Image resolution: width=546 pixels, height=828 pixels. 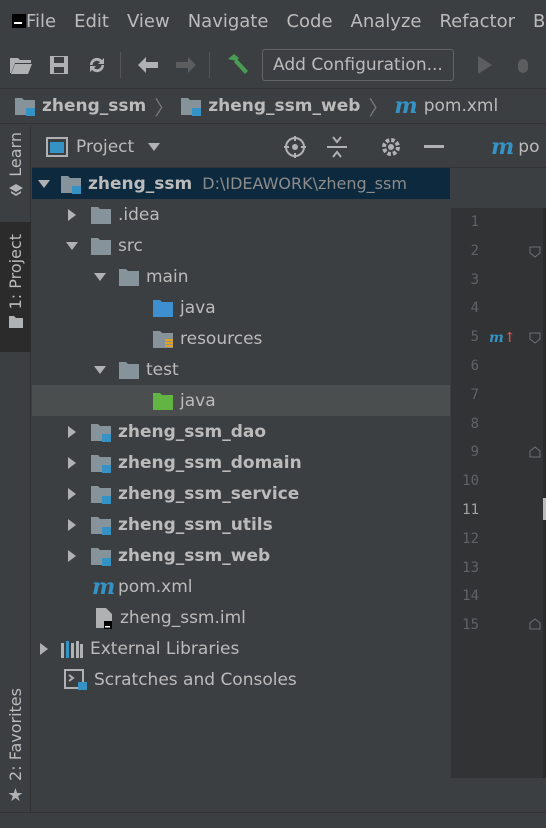 I want to click on tree-item-label: zheng_ssm_utils, so click(x=195, y=524).